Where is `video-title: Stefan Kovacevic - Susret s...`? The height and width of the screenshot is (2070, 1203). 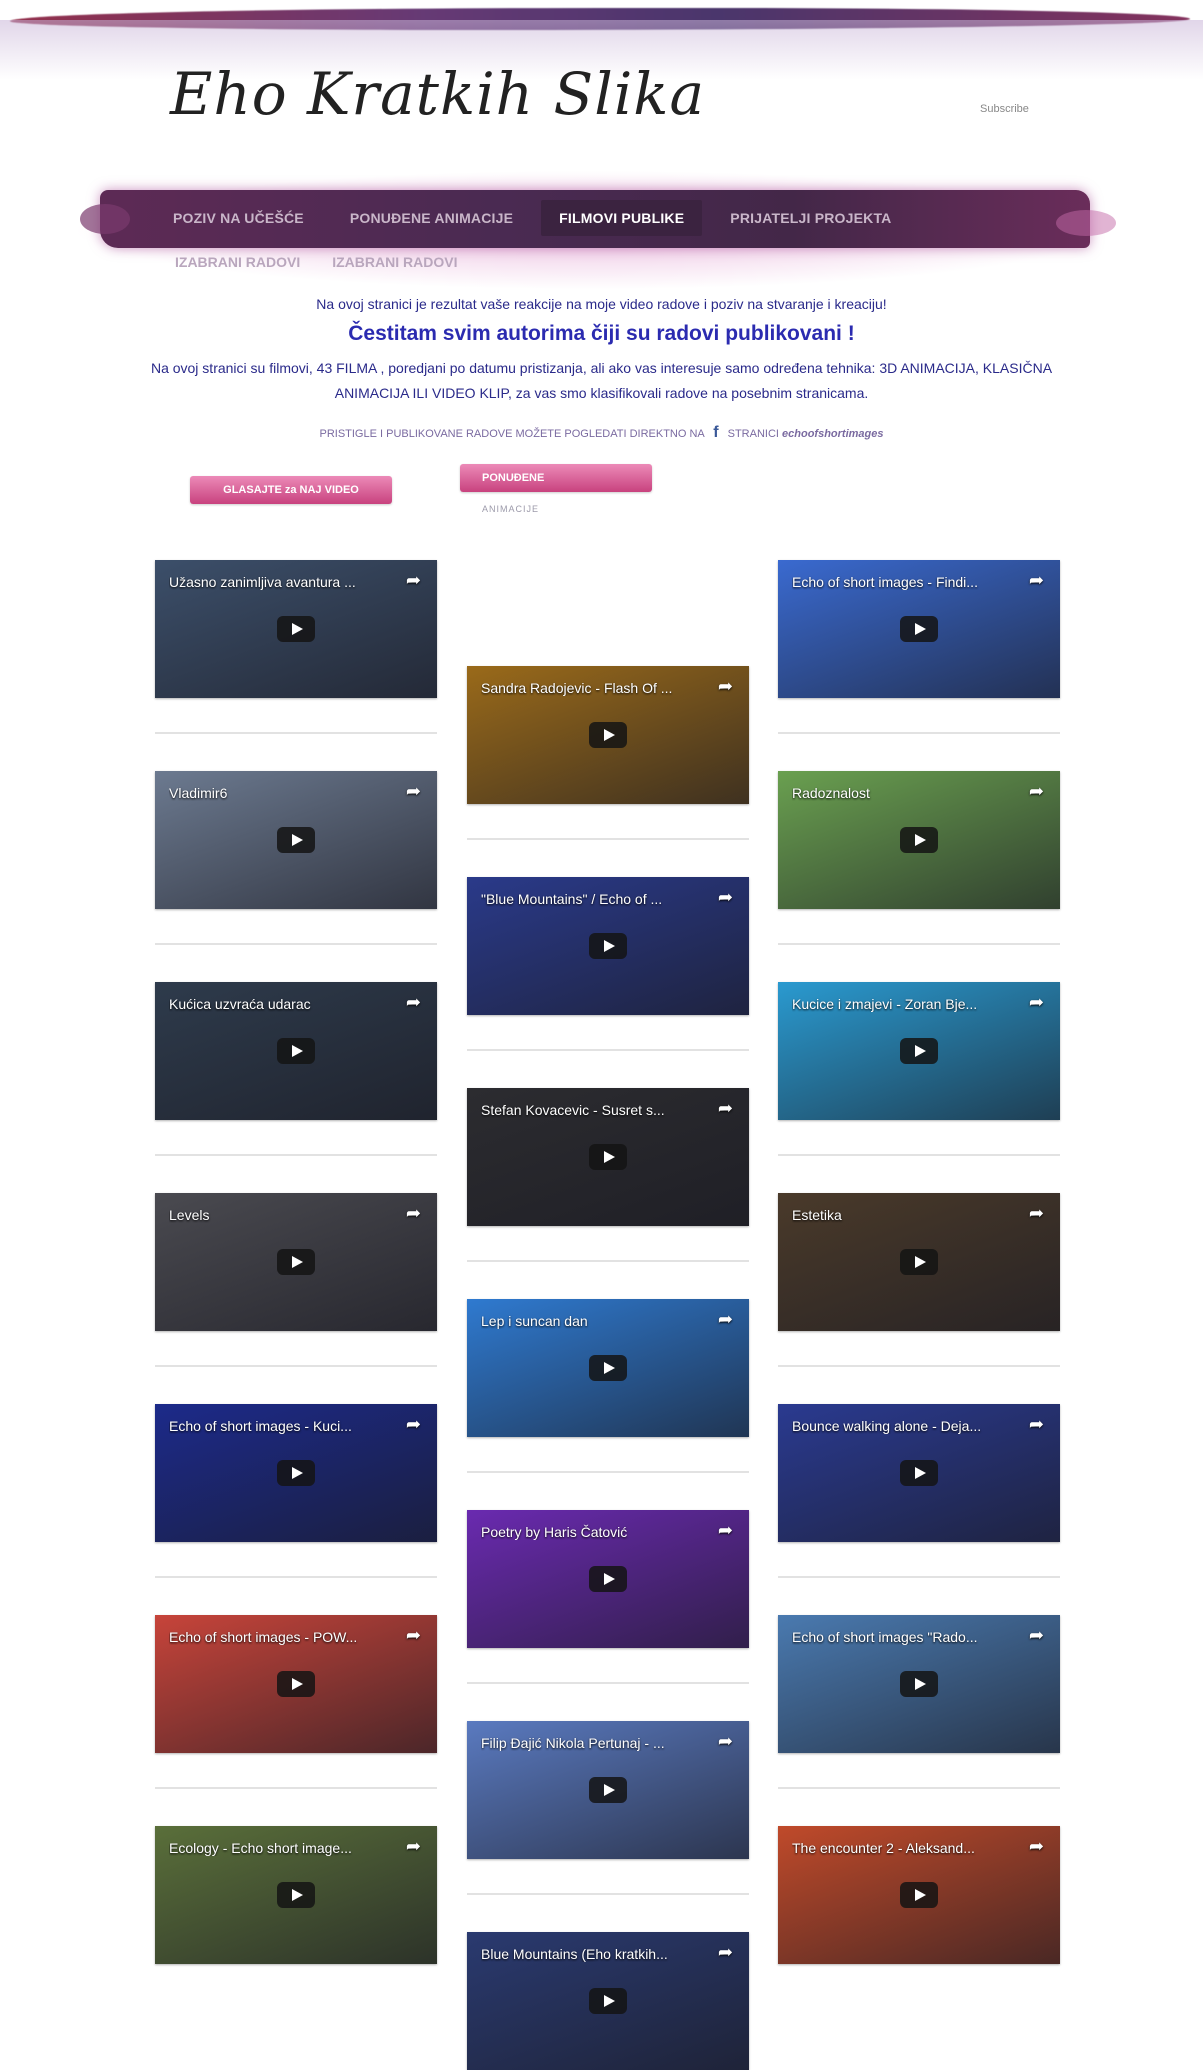 video-title: Stefan Kovacevic - Susret s... is located at coordinates (590, 1110).